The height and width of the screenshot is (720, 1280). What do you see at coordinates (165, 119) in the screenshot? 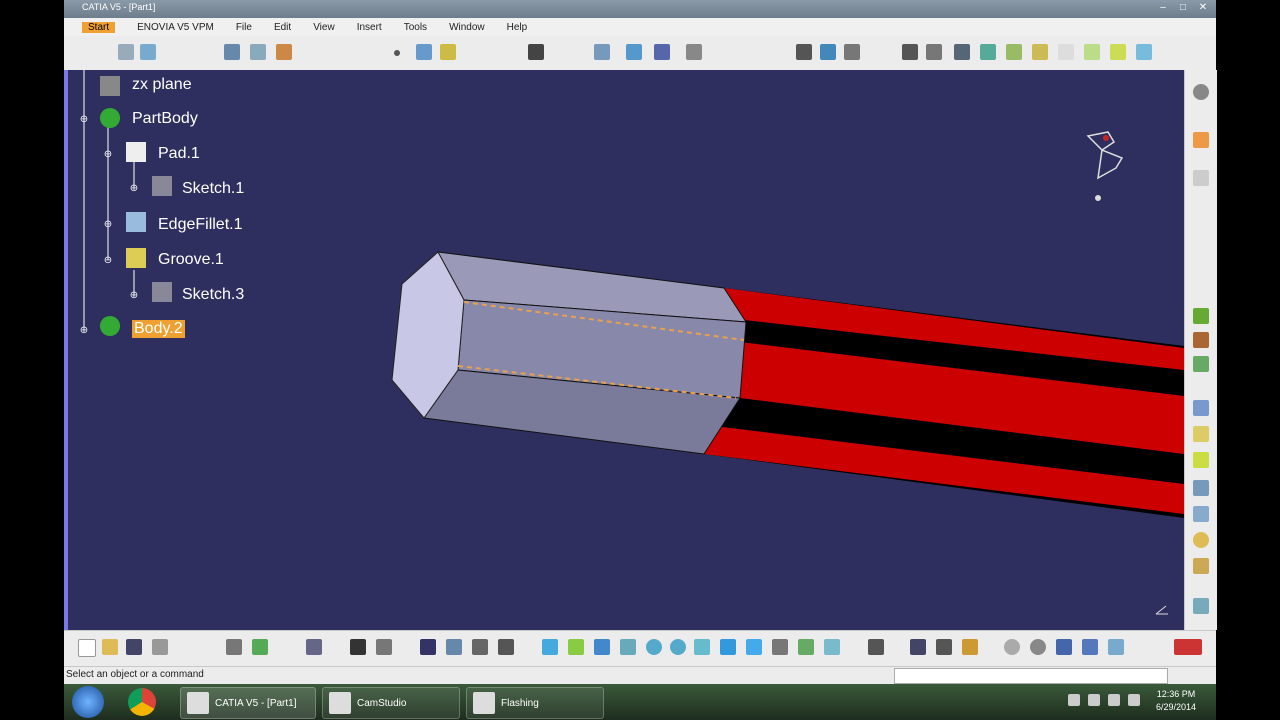
I see `tree-item-partbody: PartBody` at bounding box center [165, 119].